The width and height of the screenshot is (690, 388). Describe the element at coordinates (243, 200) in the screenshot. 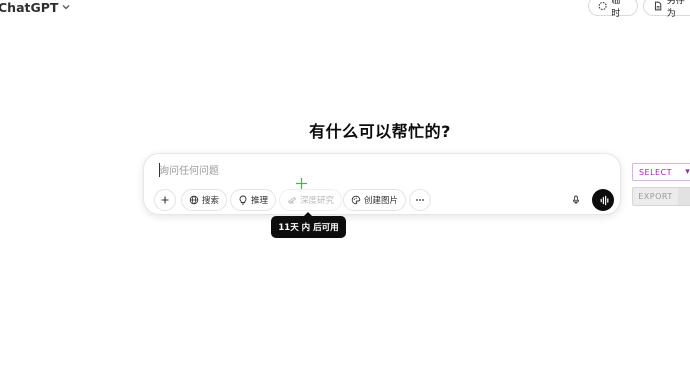

I see `lightbulb-icon` at that location.